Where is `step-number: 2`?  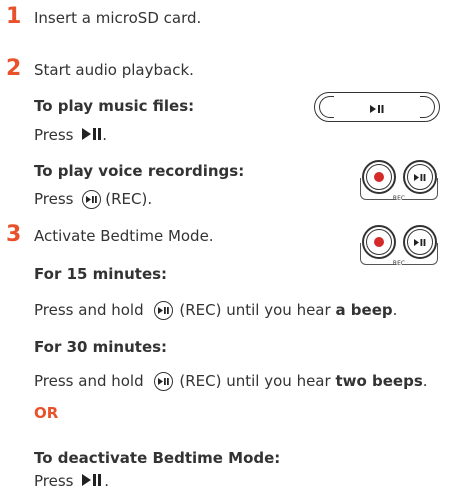
step-number: 2 is located at coordinates (14, 68).